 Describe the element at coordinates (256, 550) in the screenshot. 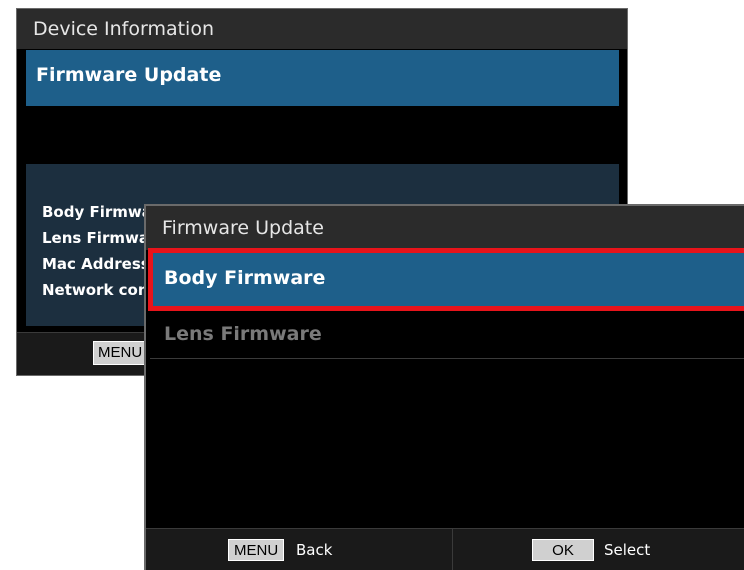

I see `menu-back-key: MENU` at that location.